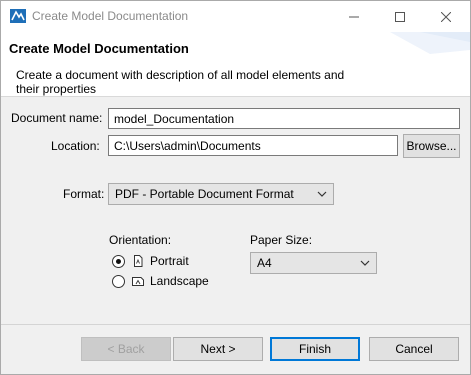  I want to click on cancel-button-label: Cancel, so click(414, 349).